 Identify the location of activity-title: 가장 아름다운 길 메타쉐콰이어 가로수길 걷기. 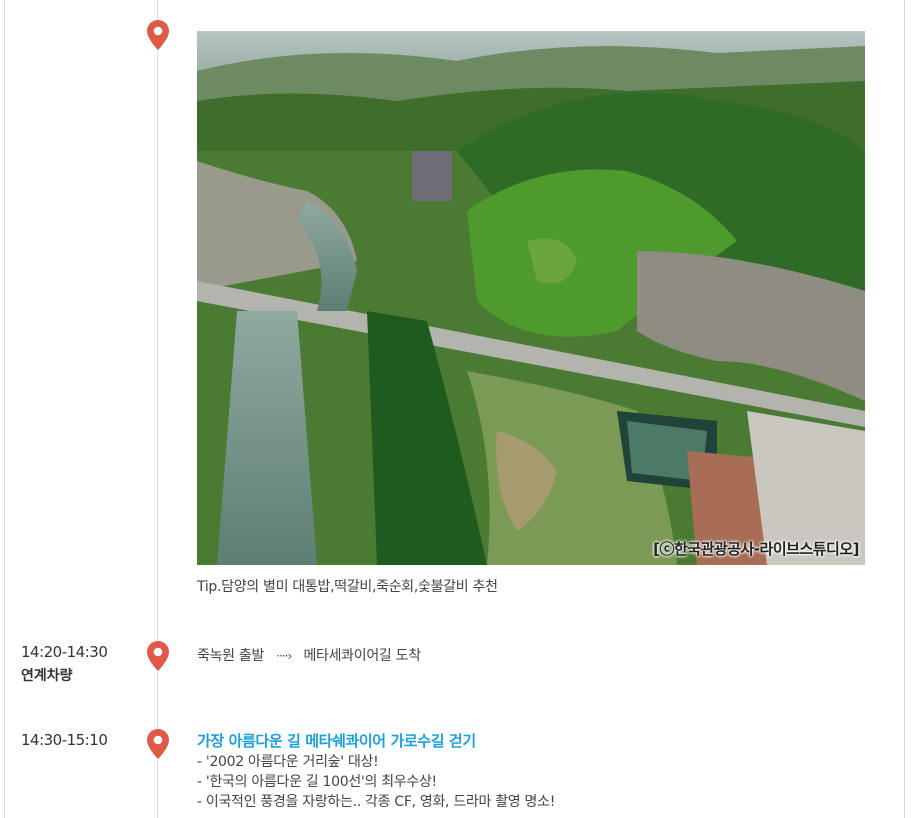
(336, 741).